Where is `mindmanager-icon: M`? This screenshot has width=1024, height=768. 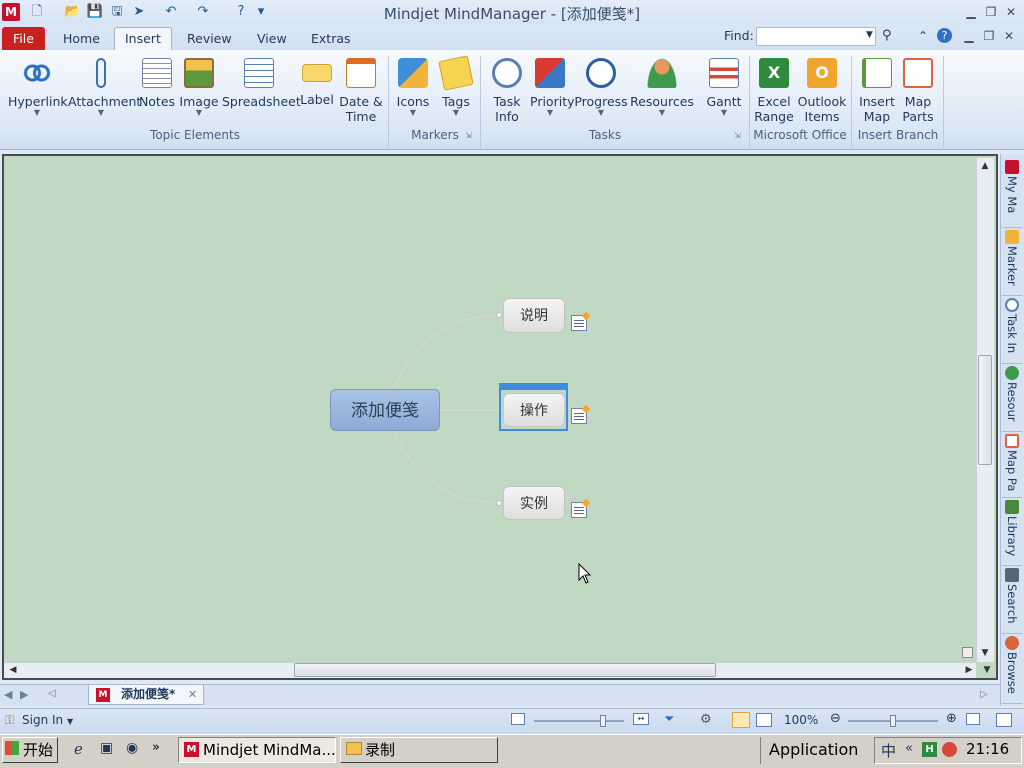
mindmanager-icon: M is located at coordinates (191, 749).